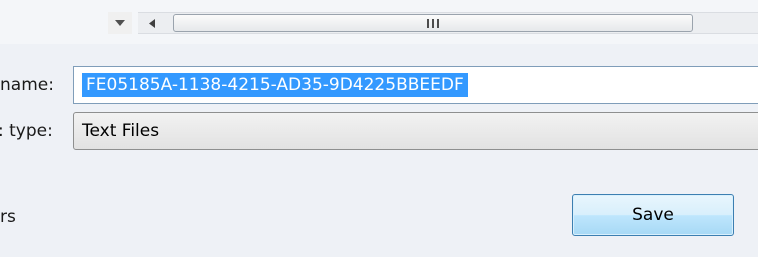  I want to click on file-name-value: FE05185A-1138-4215-AD35-9D4225BBEEDF, so click(275, 85).